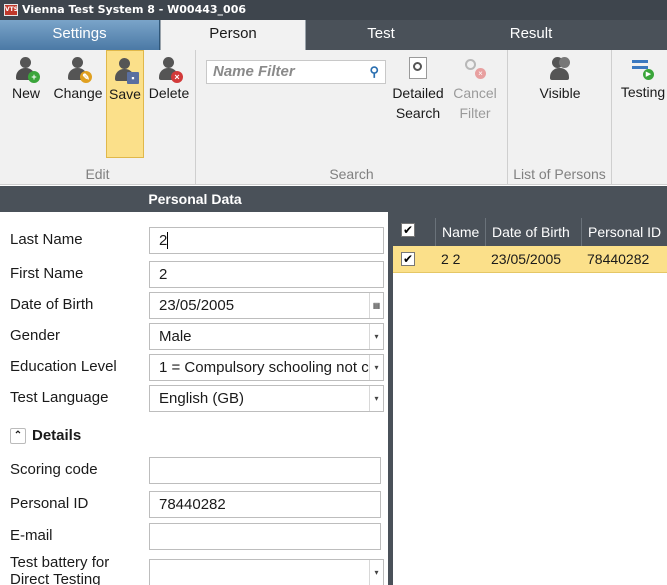  Describe the element at coordinates (475, 113) in the screenshot. I see `cancel-filter-label-2: Filter` at that location.